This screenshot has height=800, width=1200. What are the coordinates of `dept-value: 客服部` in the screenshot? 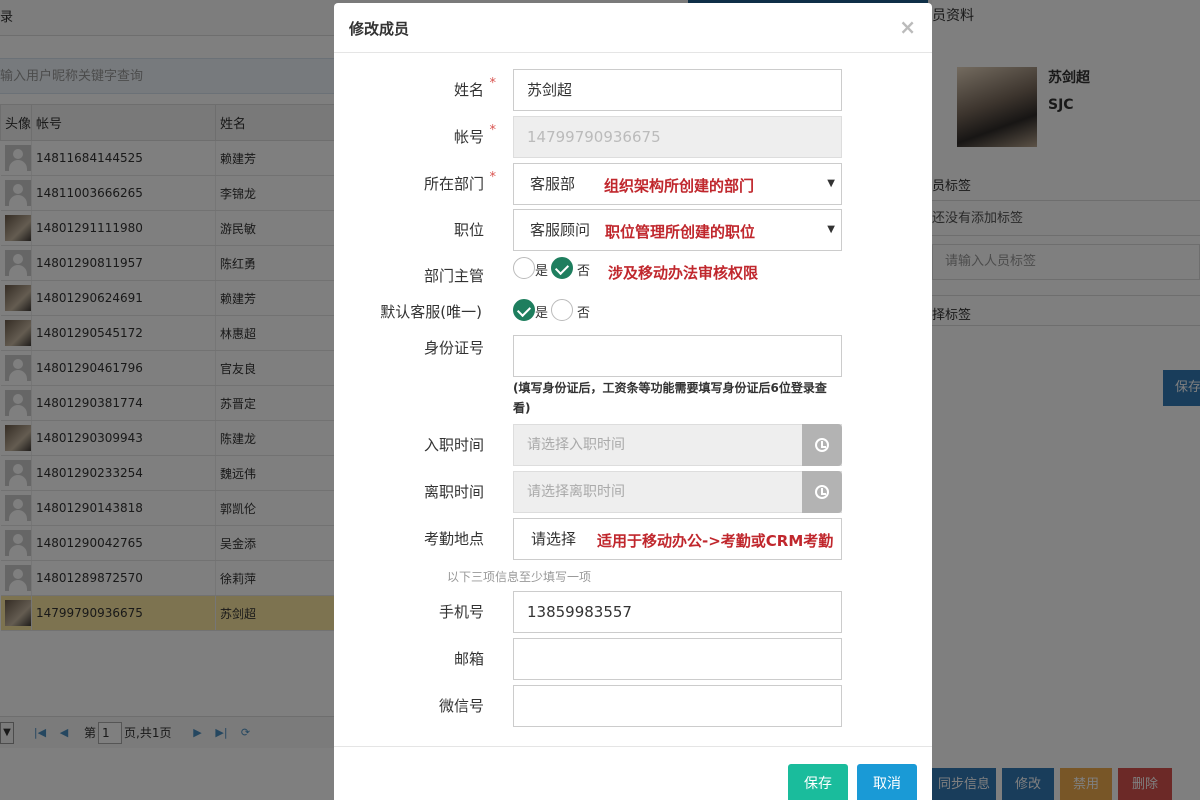 It's located at (553, 184).